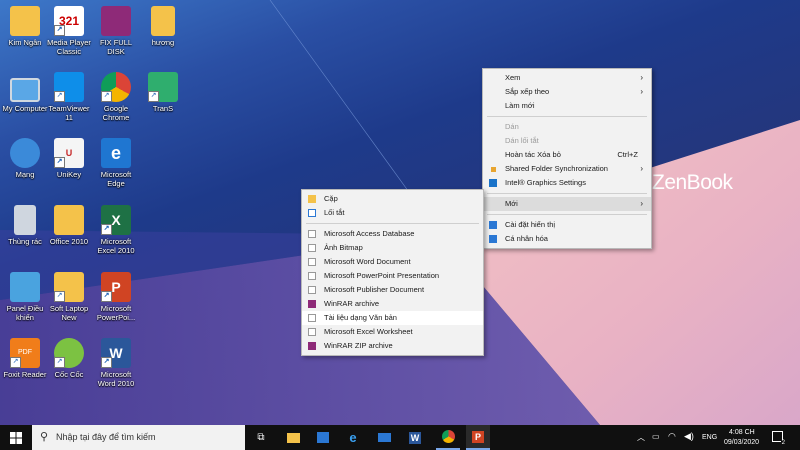 This screenshot has height=450, width=800. I want to click on network-icon: ◠, so click(672, 436).